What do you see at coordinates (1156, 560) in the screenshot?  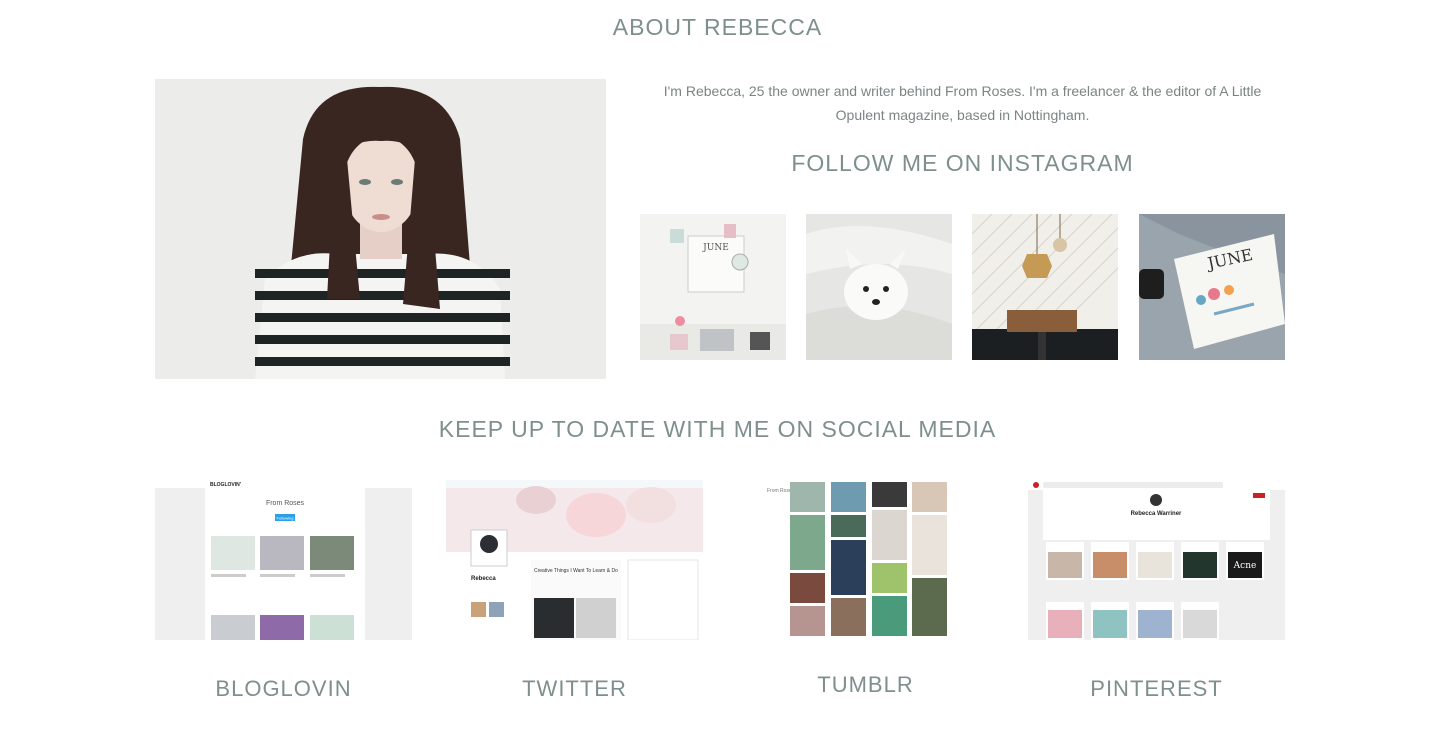 I see `pinterest-preview: Rebecca Warriner Acne` at bounding box center [1156, 560].